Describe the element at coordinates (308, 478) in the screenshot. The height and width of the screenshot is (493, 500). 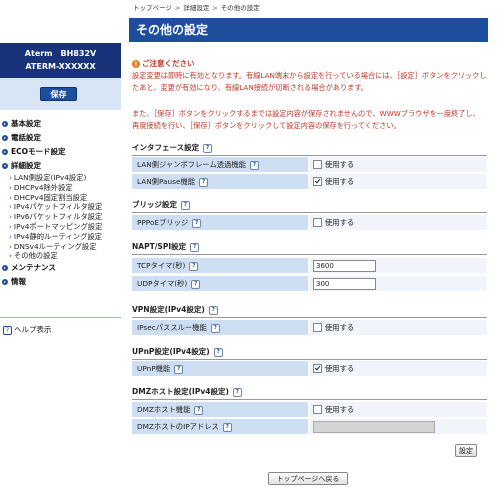
I see `back-to-top-button: トップページへ戻る` at that location.